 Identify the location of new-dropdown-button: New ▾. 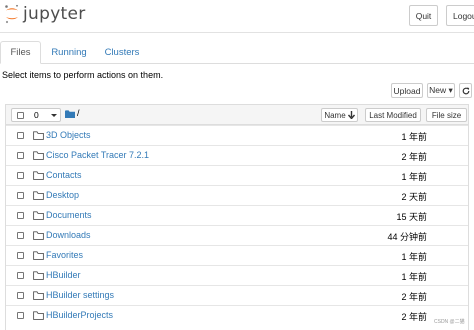
(441, 90).